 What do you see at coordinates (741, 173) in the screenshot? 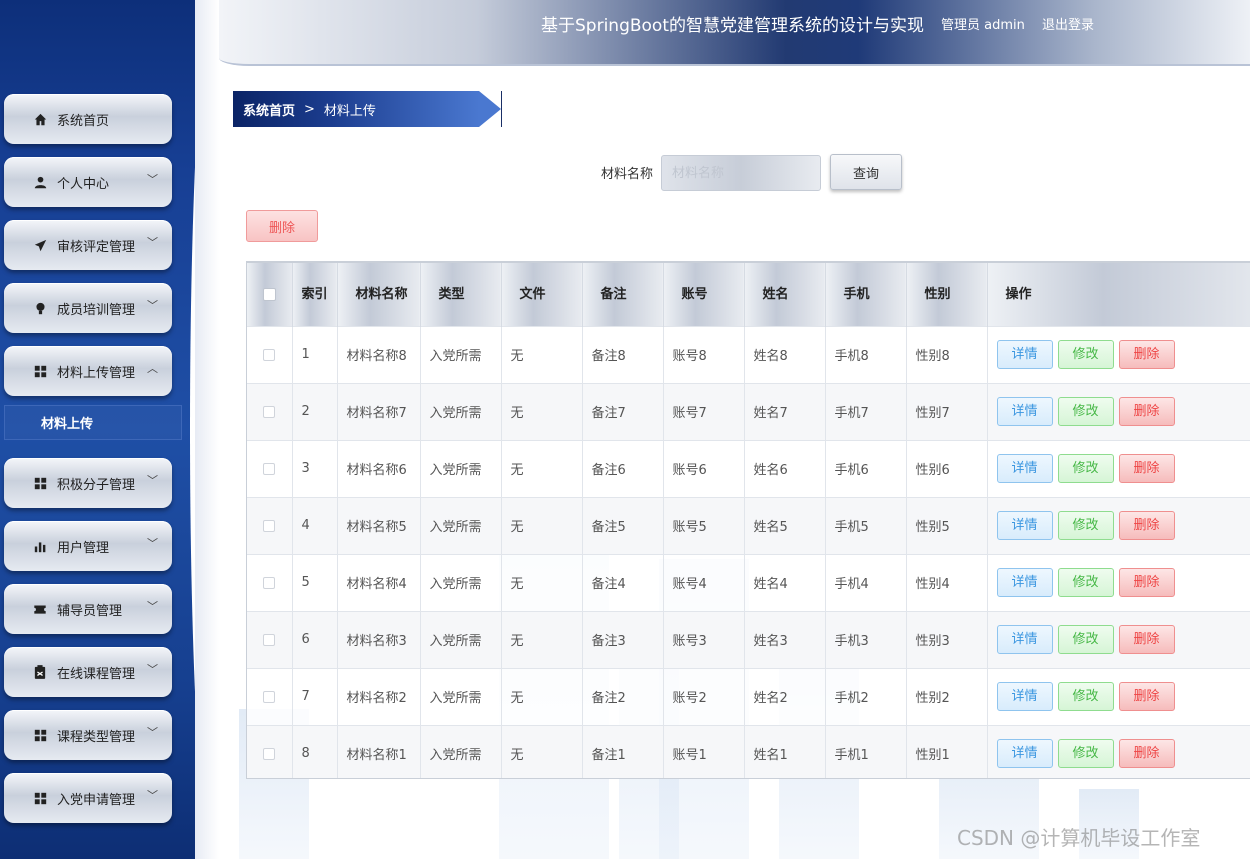
I see `search-input` at bounding box center [741, 173].